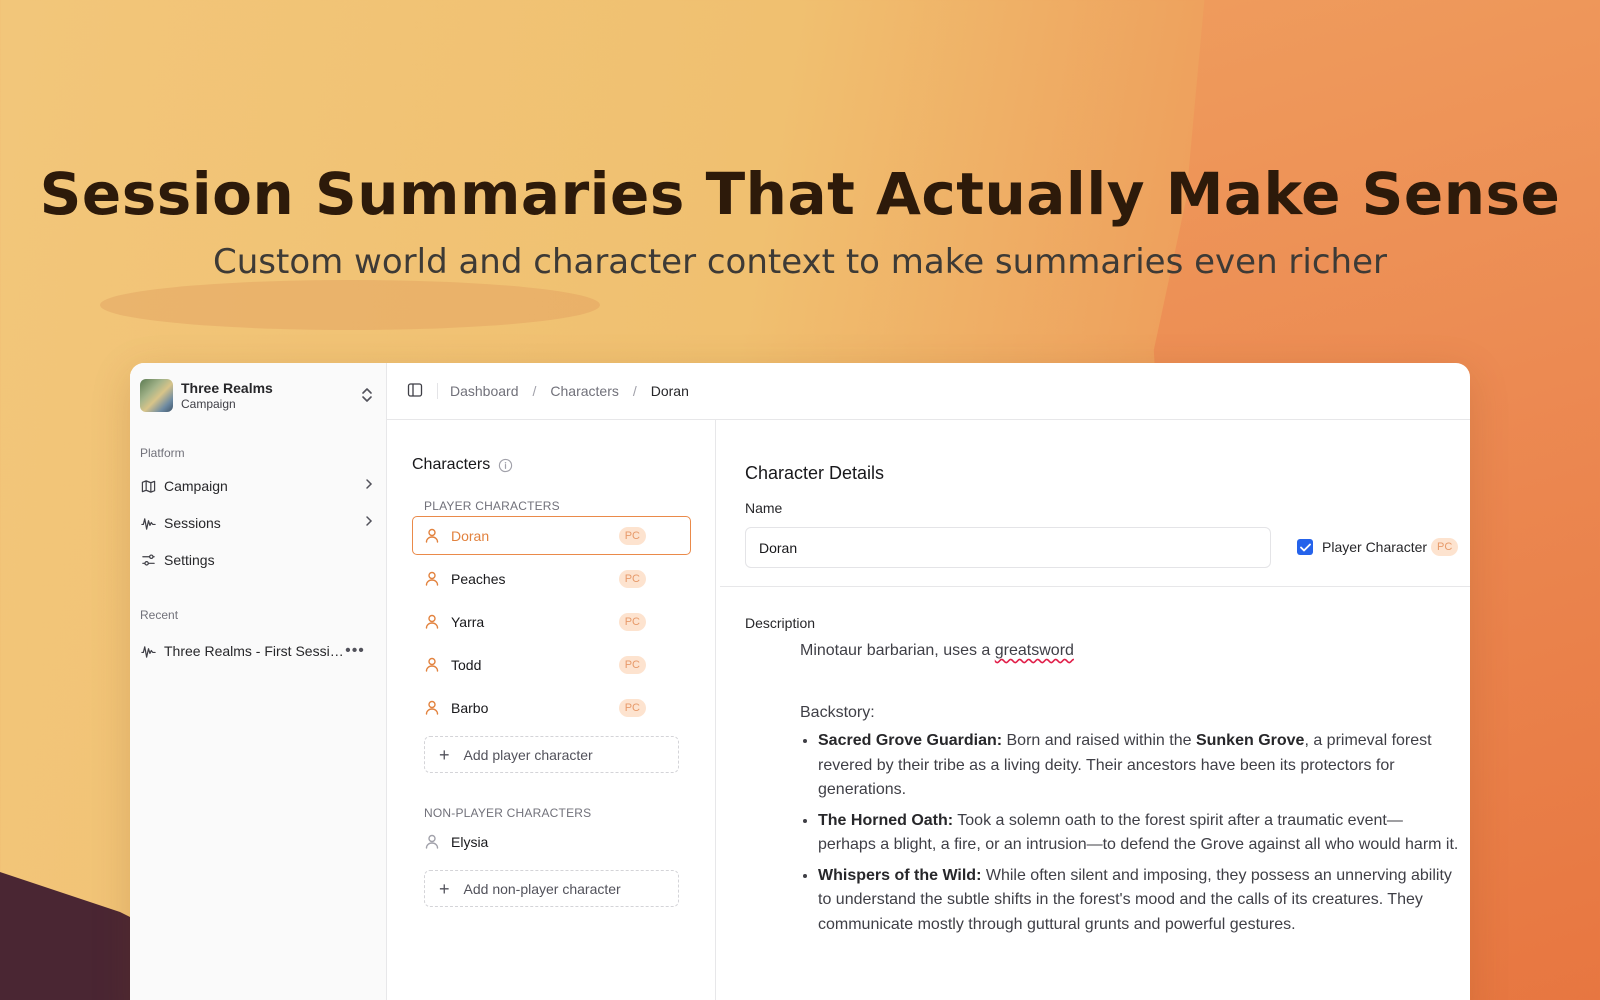  I want to click on character-name: Todd, so click(466, 664).